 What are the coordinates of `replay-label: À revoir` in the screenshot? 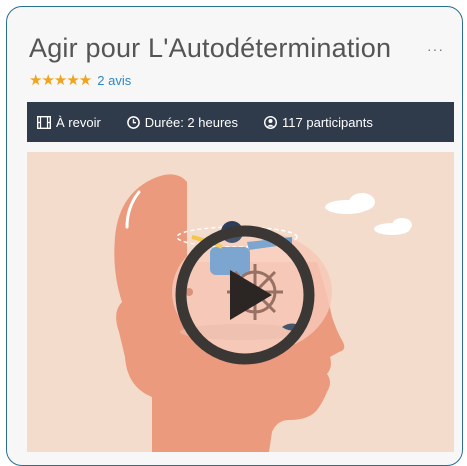 It's located at (78, 122).